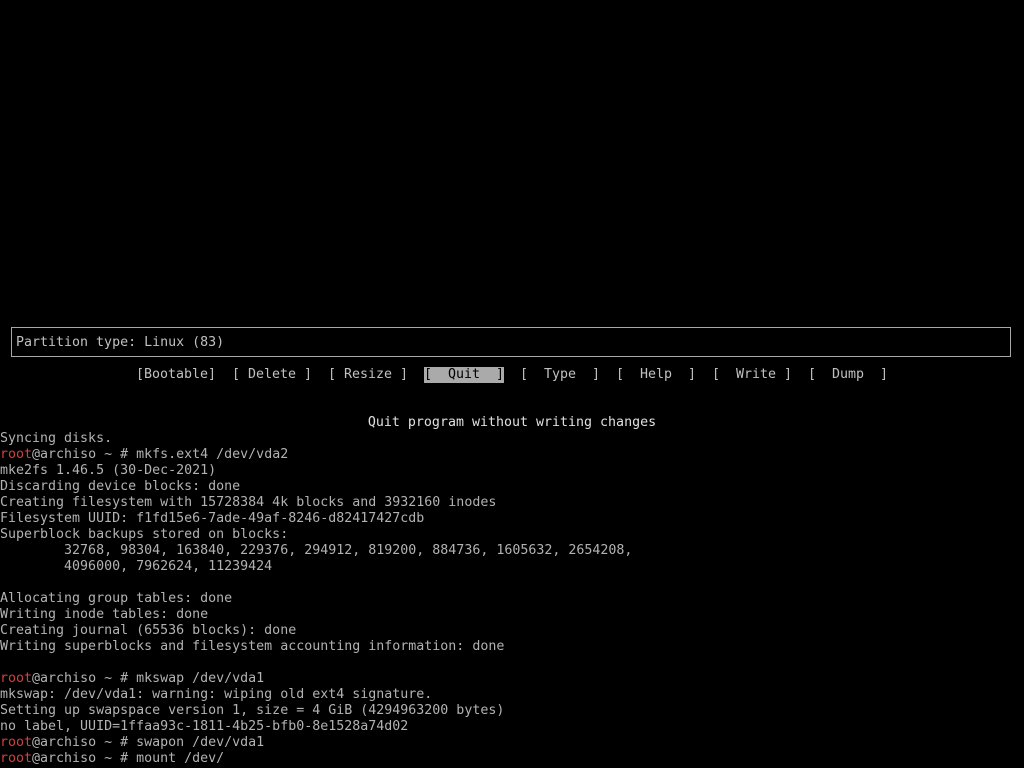  What do you see at coordinates (128, 758) in the screenshot?
I see `prompt-command: @archiso ~ # mount /dev/` at bounding box center [128, 758].